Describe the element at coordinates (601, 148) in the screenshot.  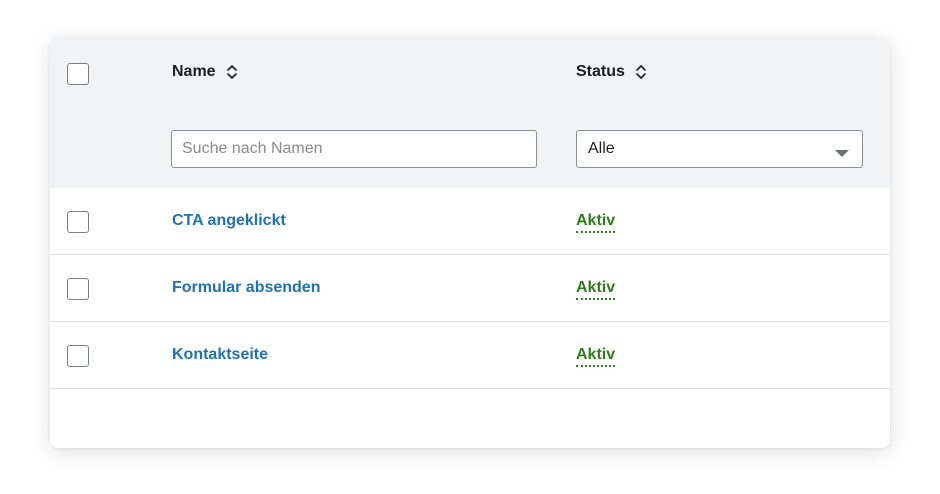
I see `status-filter-value: Alle` at that location.